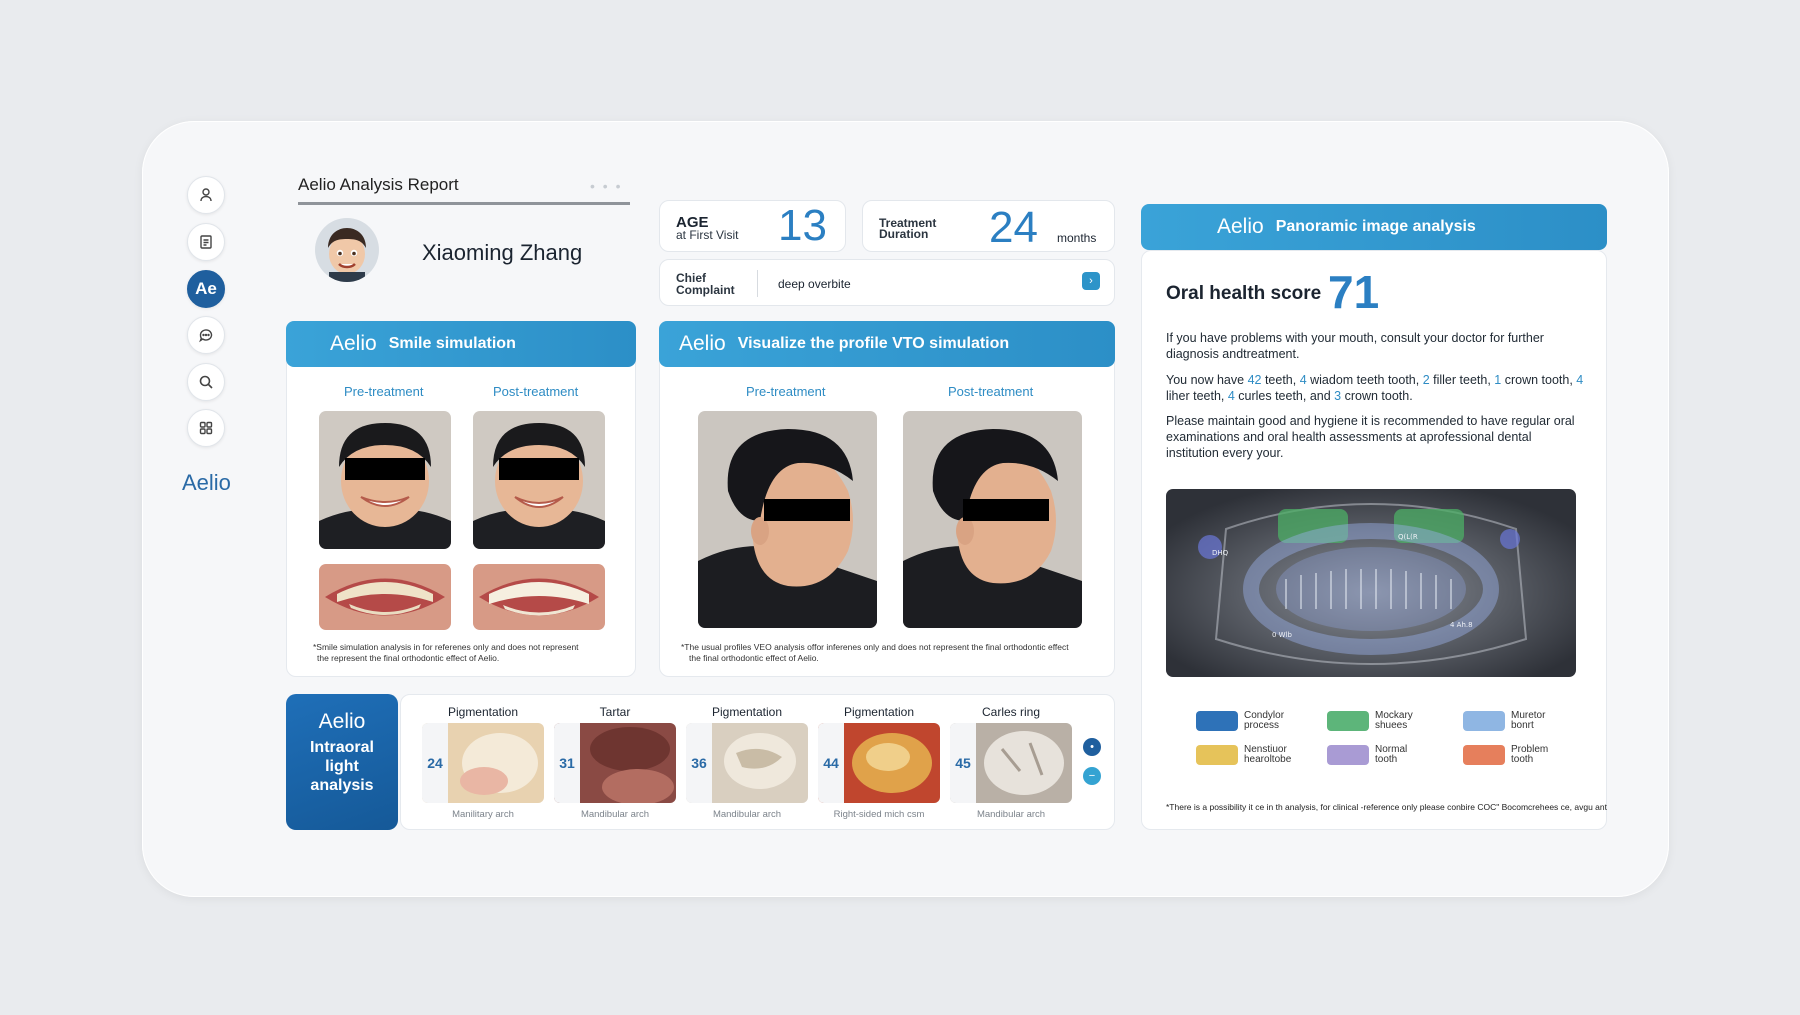 The width and height of the screenshot is (1800, 1015). What do you see at coordinates (385, 597) in the screenshot?
I see `smile-pre-teeth-photo` at bounding box center [385, 597].